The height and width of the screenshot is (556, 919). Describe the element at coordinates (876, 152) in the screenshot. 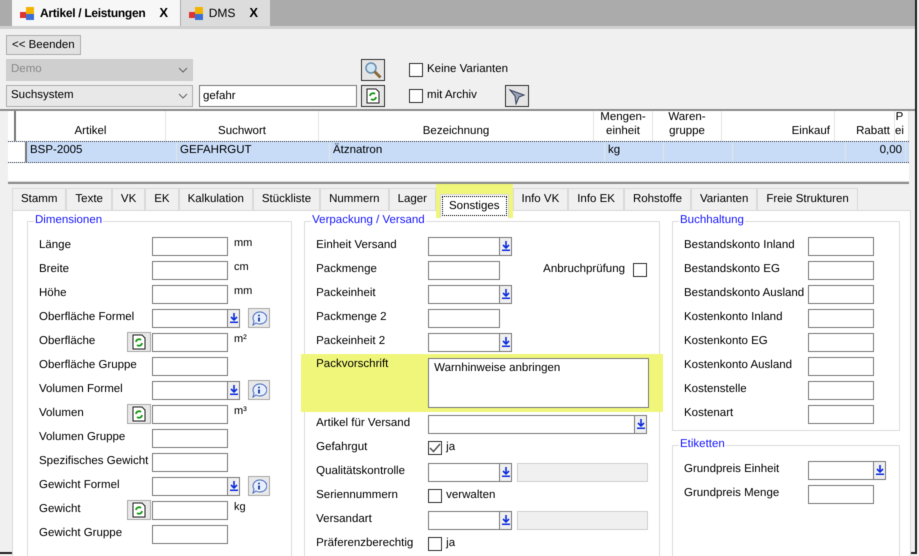

I see `table-cell: 0,00` at that location.